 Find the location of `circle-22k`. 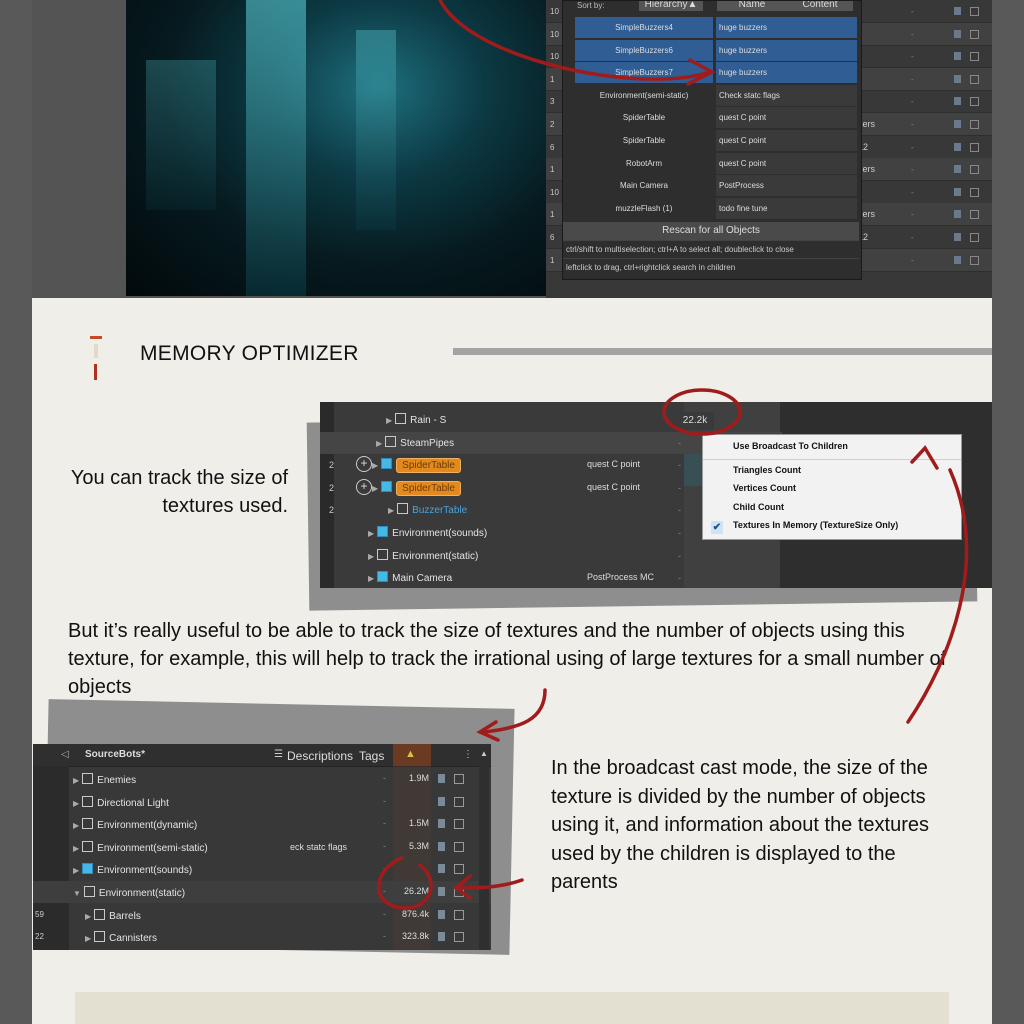

circle-22k is located at coordinates (702, 412).